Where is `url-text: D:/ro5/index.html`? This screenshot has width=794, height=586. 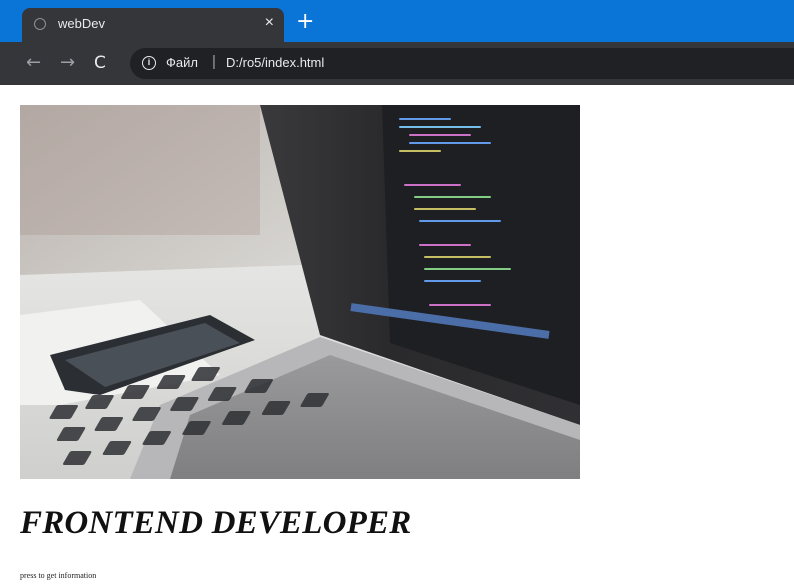 url-text: D:/ro5/index.html is located at coordinates (275, 62).